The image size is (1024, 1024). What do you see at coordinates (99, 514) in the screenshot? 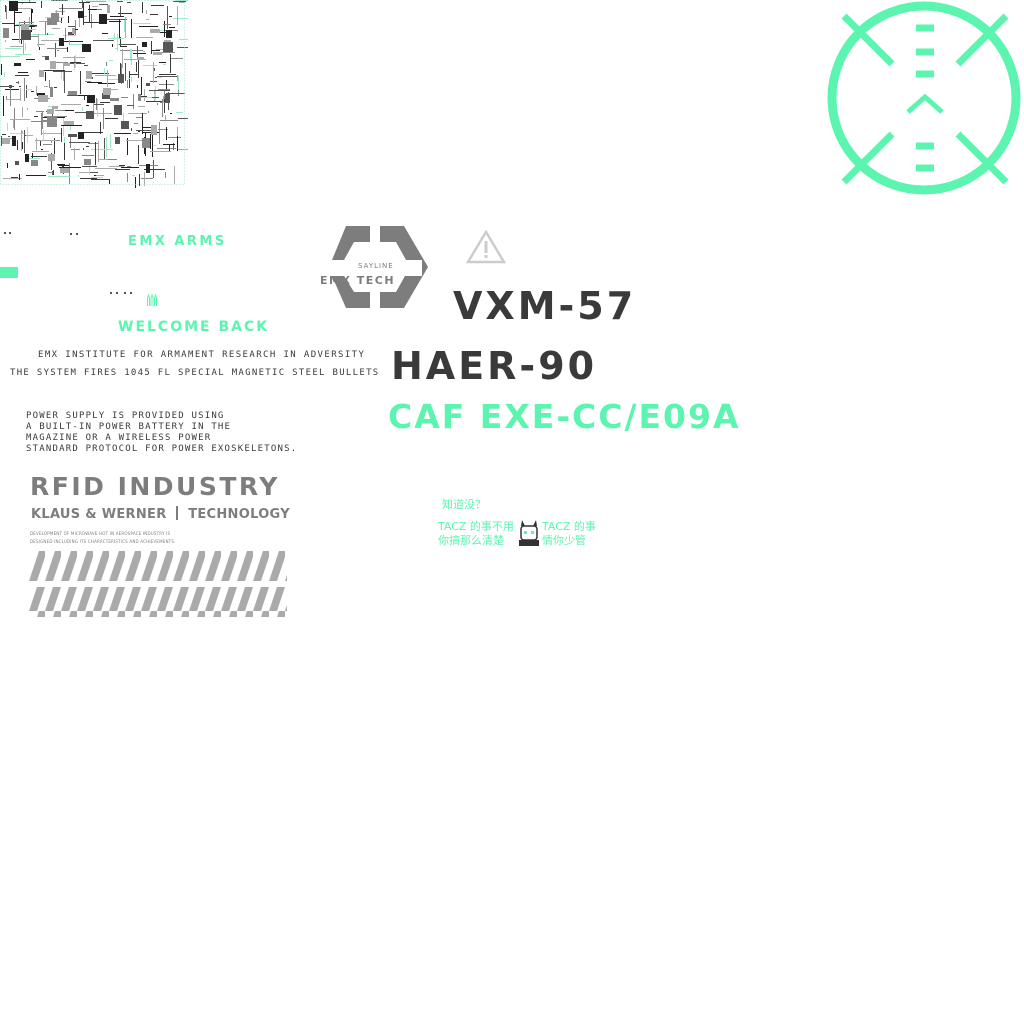
I see `rfid-subtitle-left: KLAUS & WERNER` at bounding box center [99, 514].